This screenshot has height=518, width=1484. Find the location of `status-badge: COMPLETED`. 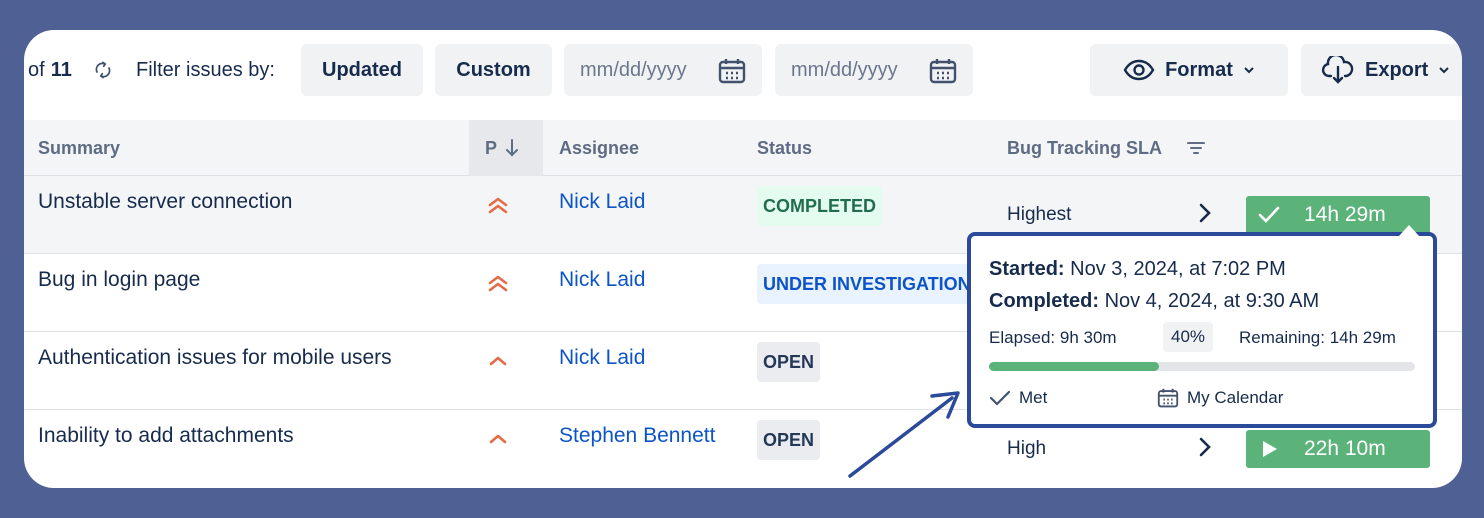

status-badge: COMPLETED is located at coordinates (820, 206).